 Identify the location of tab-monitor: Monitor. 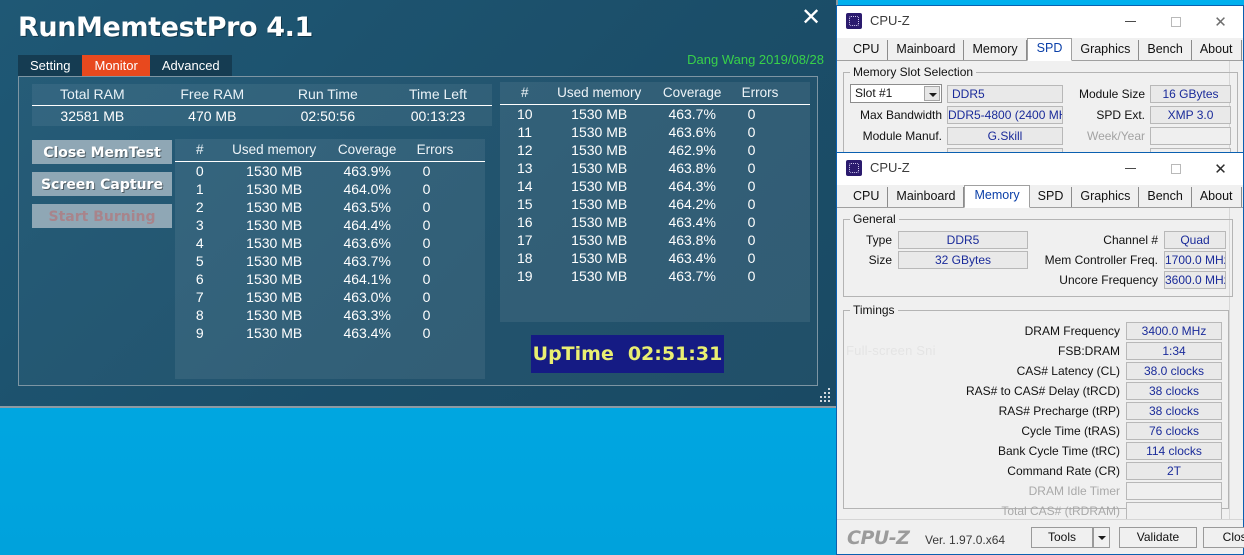
(116, 66).